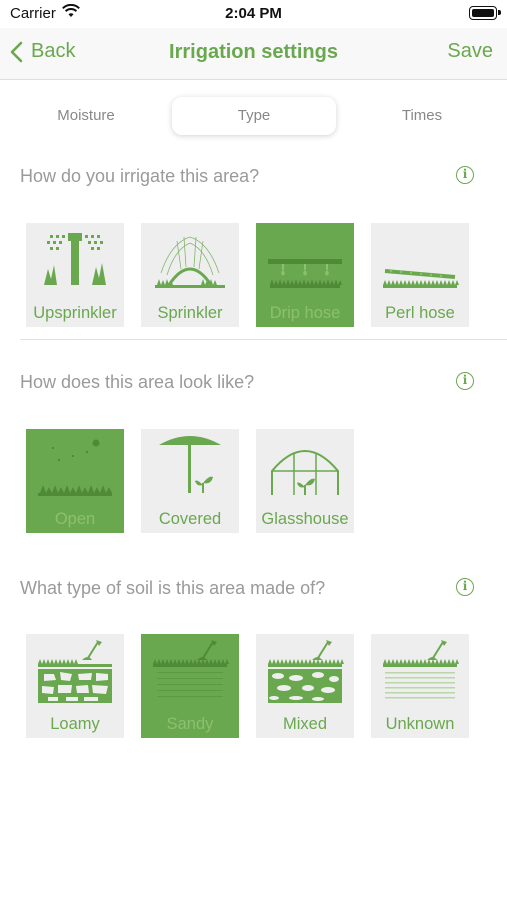 The width and height of the screenshot is (507, 900). I want to click on drip-hose-icon, so click(305, 273).